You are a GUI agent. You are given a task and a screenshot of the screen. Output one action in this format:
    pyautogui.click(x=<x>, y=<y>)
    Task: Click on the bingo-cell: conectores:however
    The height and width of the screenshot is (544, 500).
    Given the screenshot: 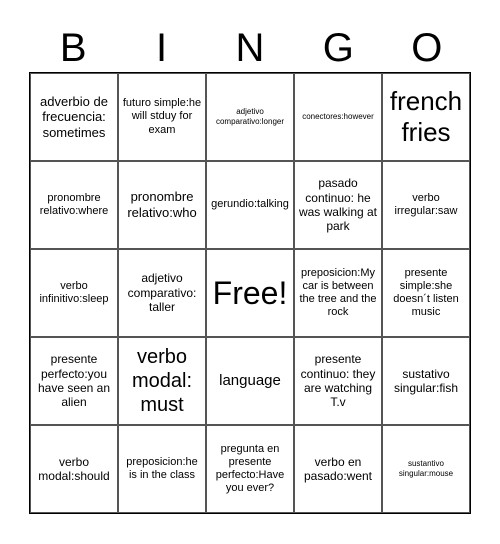 What is the action you would take?
    pyautogui.click(x=338, y=117)
    